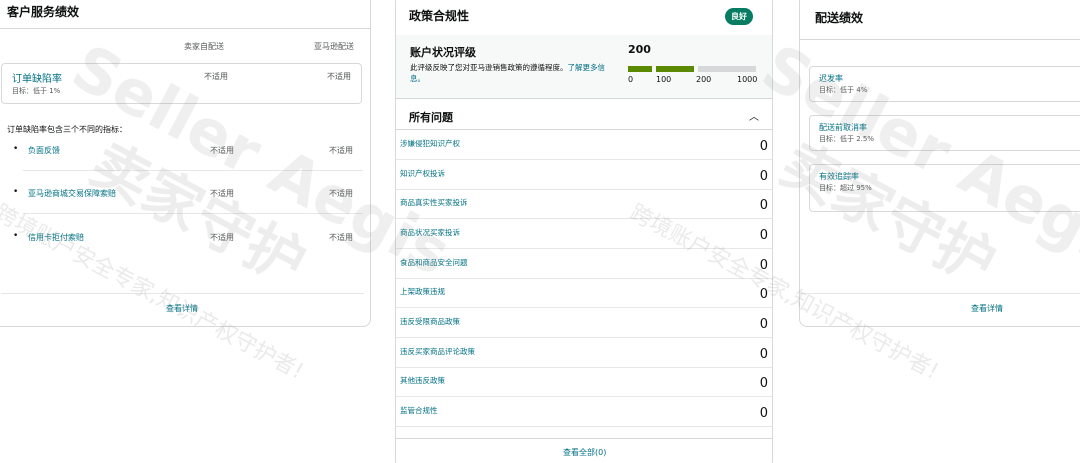  What do you see at coordinates (843, 127) in the screenshot?
I see `cancellation-rate-link: 配送前取消率` at bounding box center [843, 127].